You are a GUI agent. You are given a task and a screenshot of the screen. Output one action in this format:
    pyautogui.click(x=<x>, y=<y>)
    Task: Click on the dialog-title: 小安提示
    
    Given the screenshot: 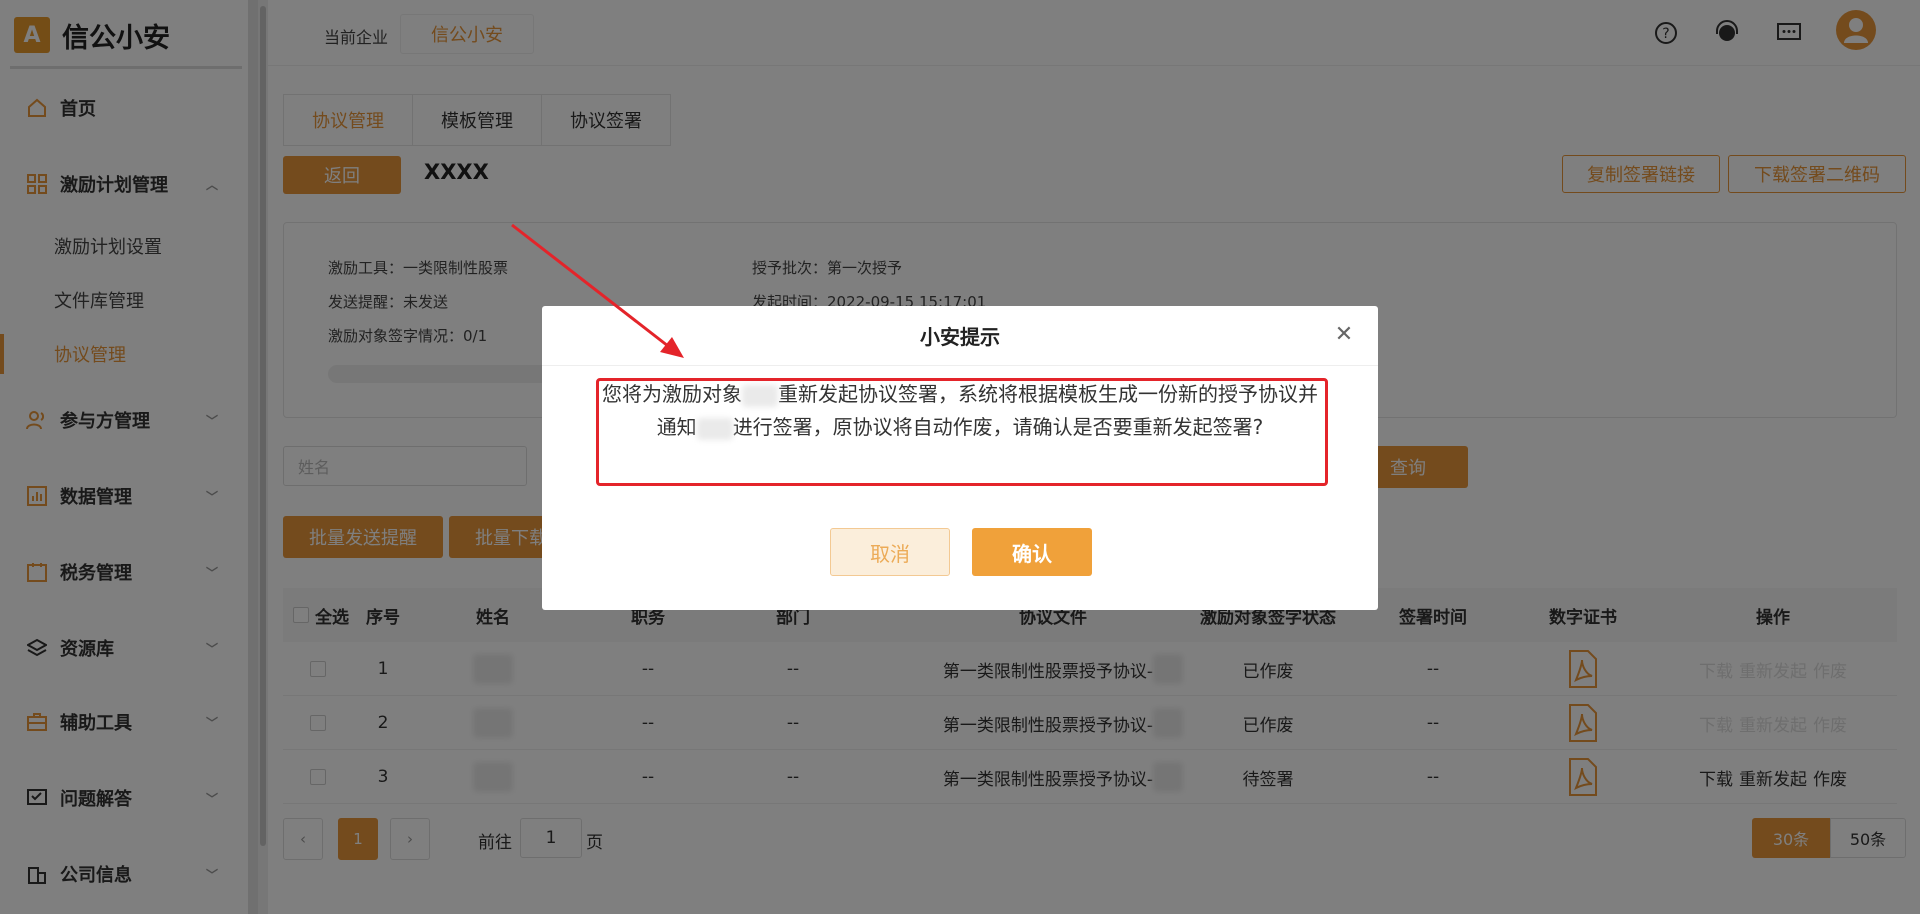 What is the action you would take?
    pyautogui.click(x=960, y=336)
    